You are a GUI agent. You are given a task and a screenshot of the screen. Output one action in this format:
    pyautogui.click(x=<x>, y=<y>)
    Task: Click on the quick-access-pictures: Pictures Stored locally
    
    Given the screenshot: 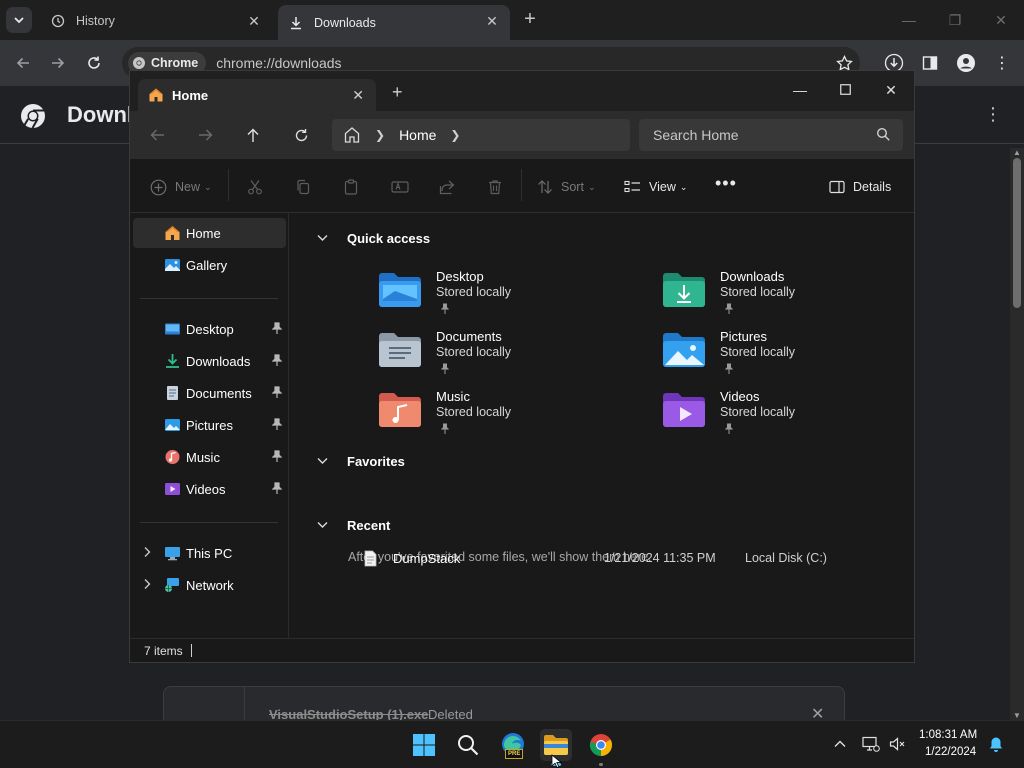 What is the action you would take?
    pyautogui.click(x=782, y=354)
    